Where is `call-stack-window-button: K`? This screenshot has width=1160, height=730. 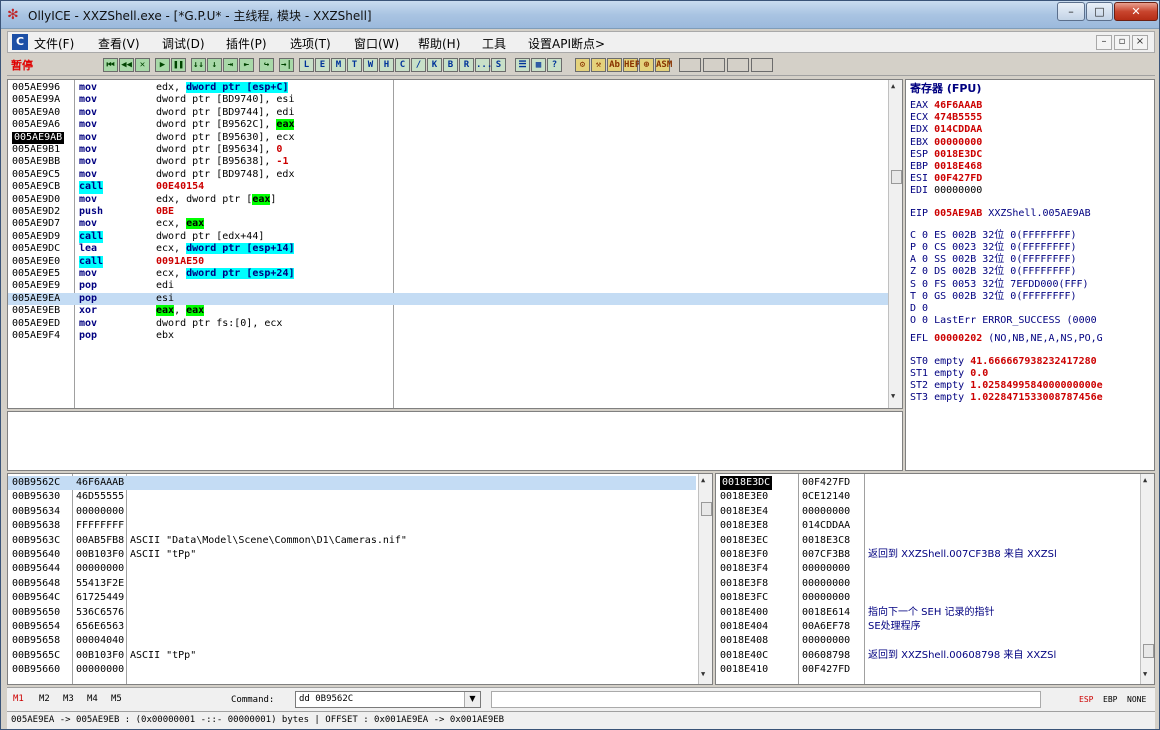 call-stack-window-button: K is located at coordinates (434, 65).